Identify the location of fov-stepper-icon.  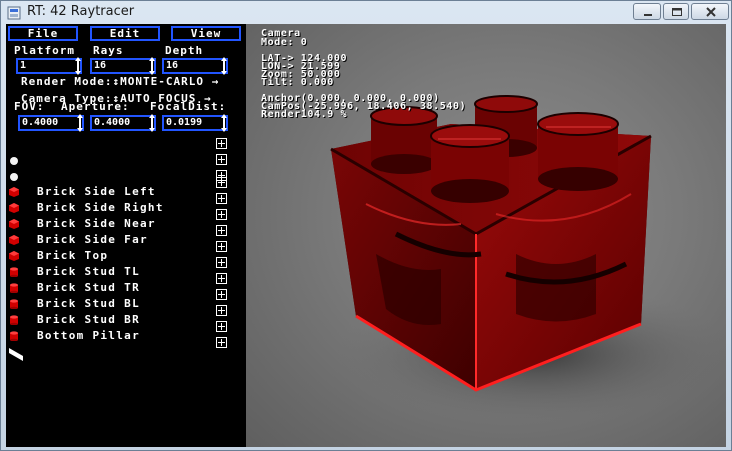
(80, 123).